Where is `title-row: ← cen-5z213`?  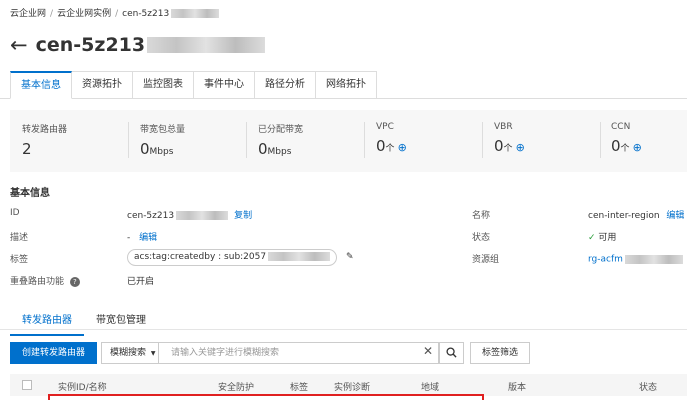
title-row: ← cen-5z213 is located at coordinates (138, 45).